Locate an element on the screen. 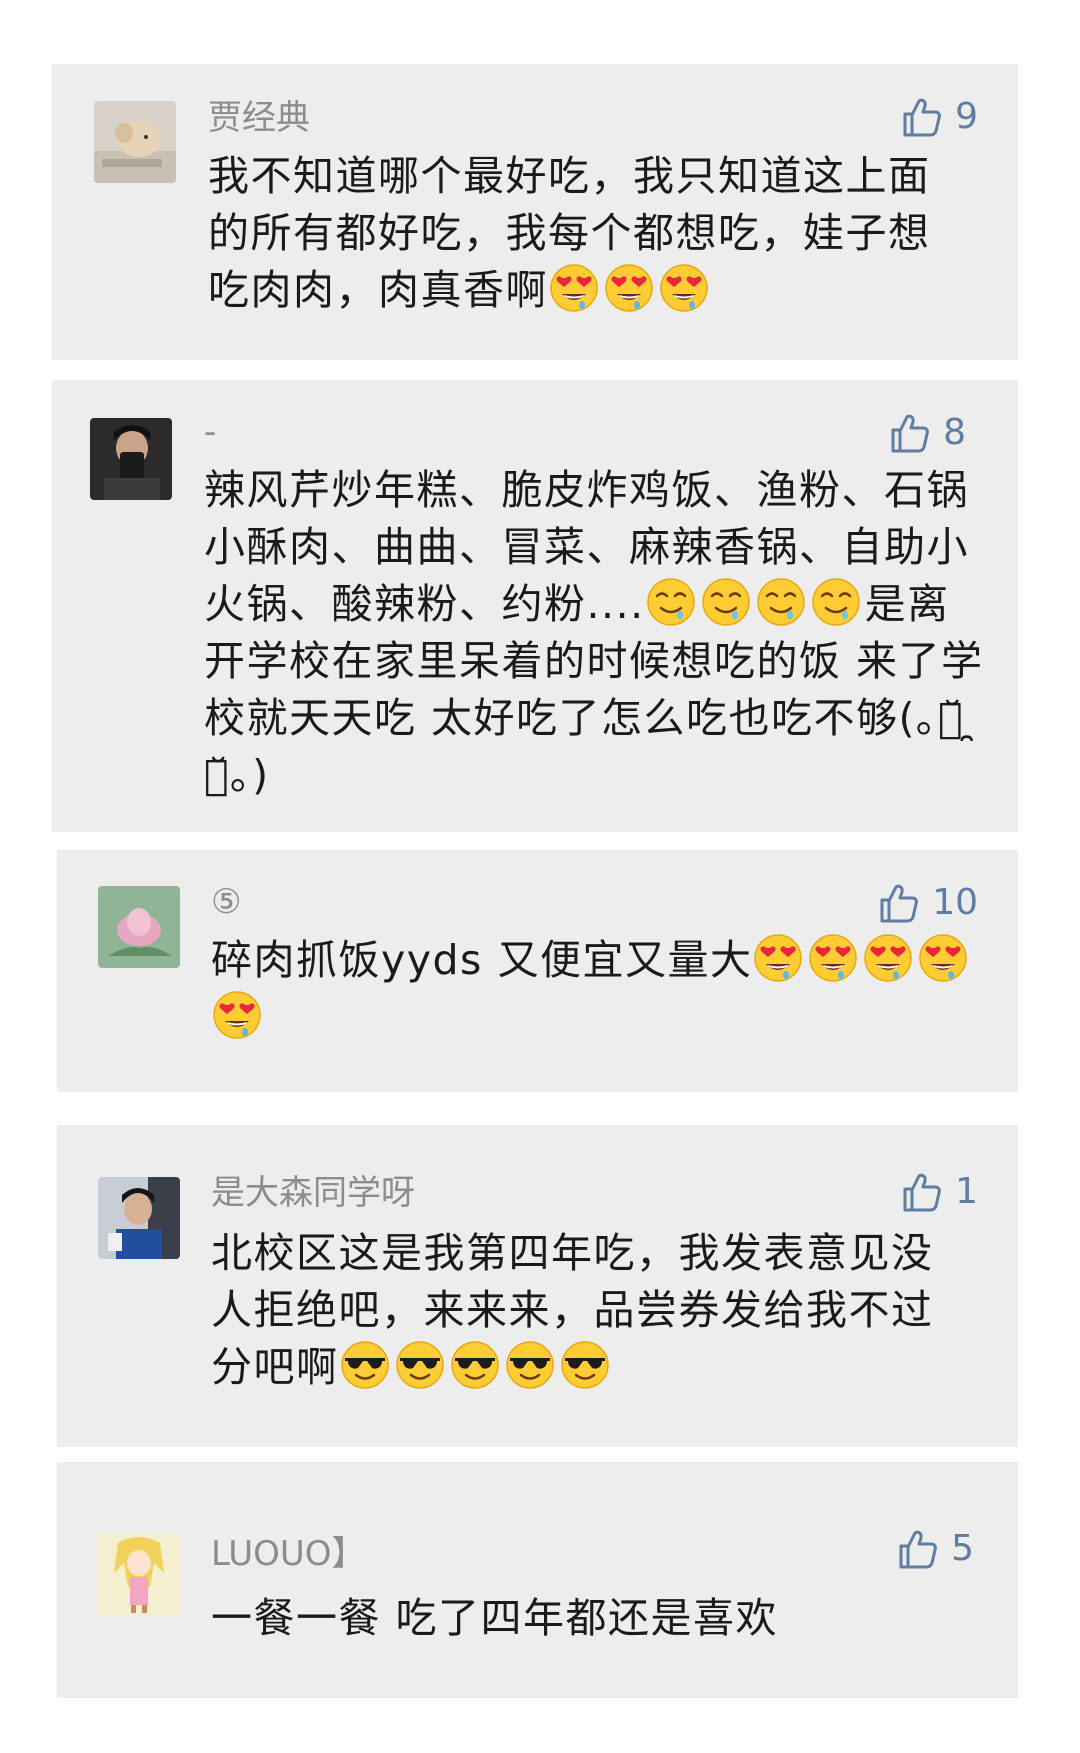 This screenshot has height=1753, width=1080. comment-text: 一餐一餐 吃了四年都还是喜欢 is located at coordinates (591, 1618).